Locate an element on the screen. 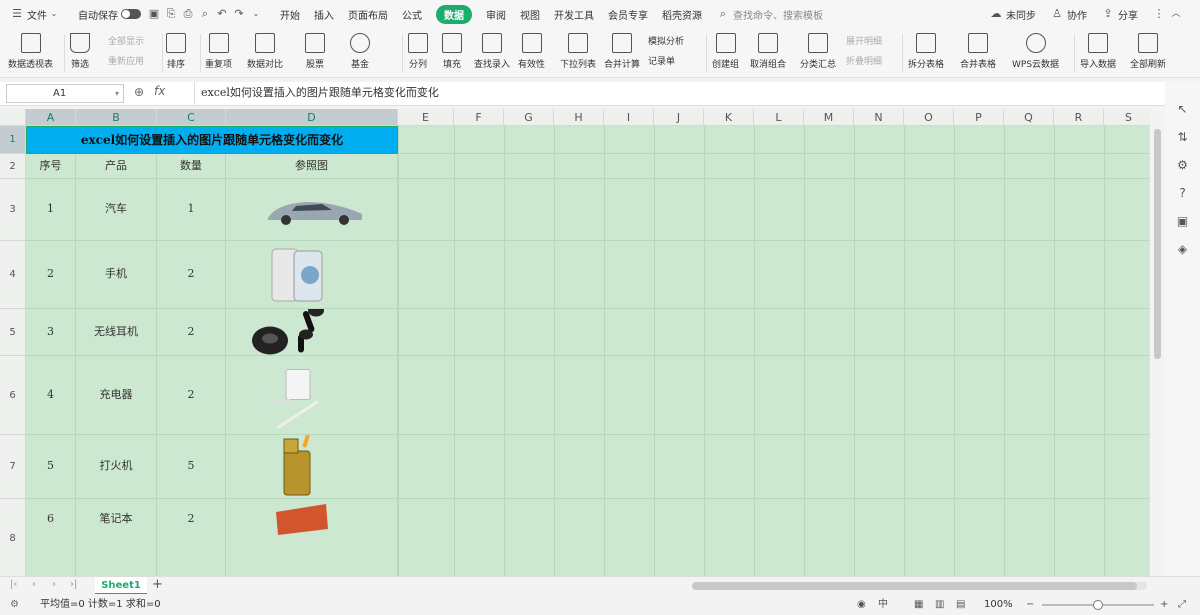  column-header-p: P is located at coordinates (979, 117).